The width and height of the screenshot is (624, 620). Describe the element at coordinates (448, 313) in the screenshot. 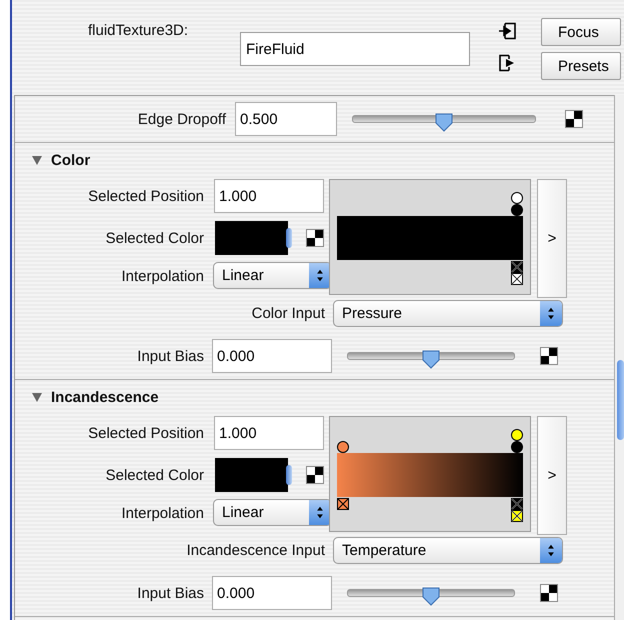

I see `input-dropdown: Pressure` at that location.